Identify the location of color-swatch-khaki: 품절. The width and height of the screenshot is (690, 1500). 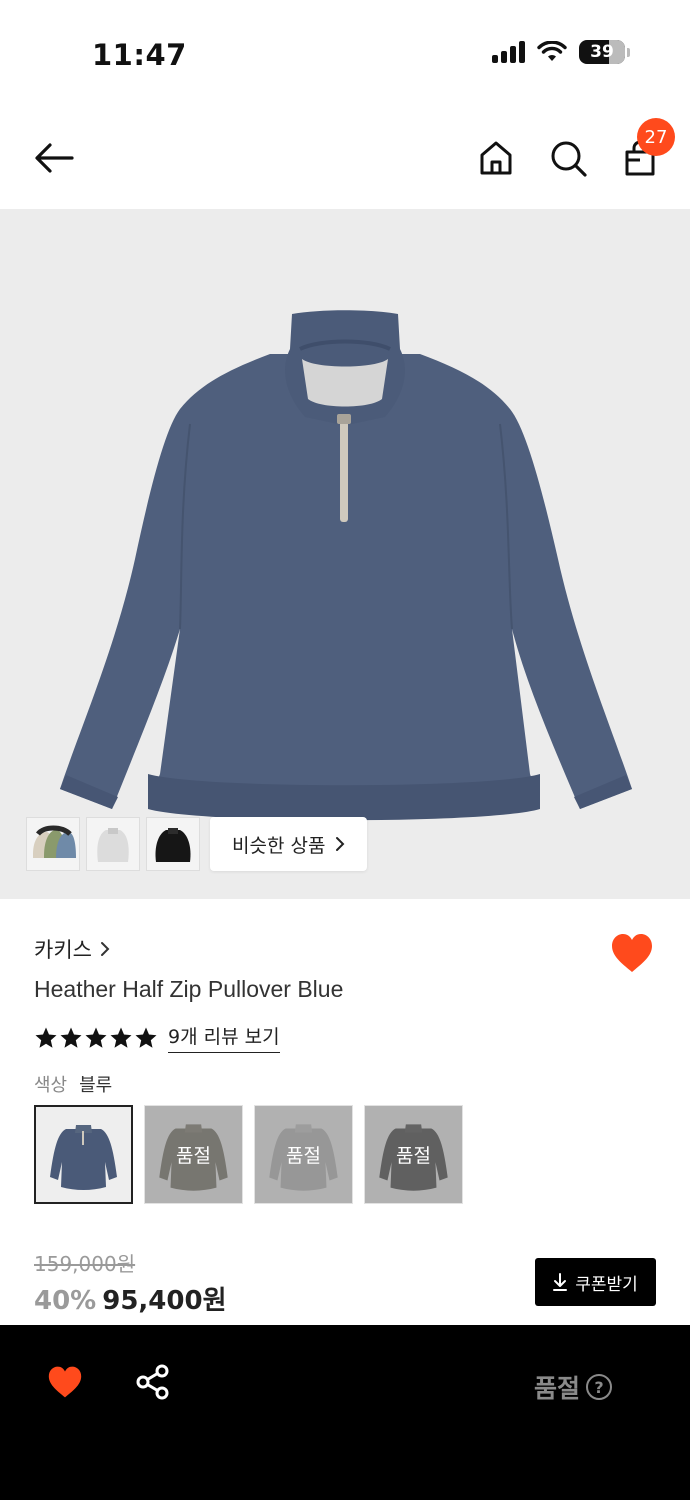
(193, 1154).